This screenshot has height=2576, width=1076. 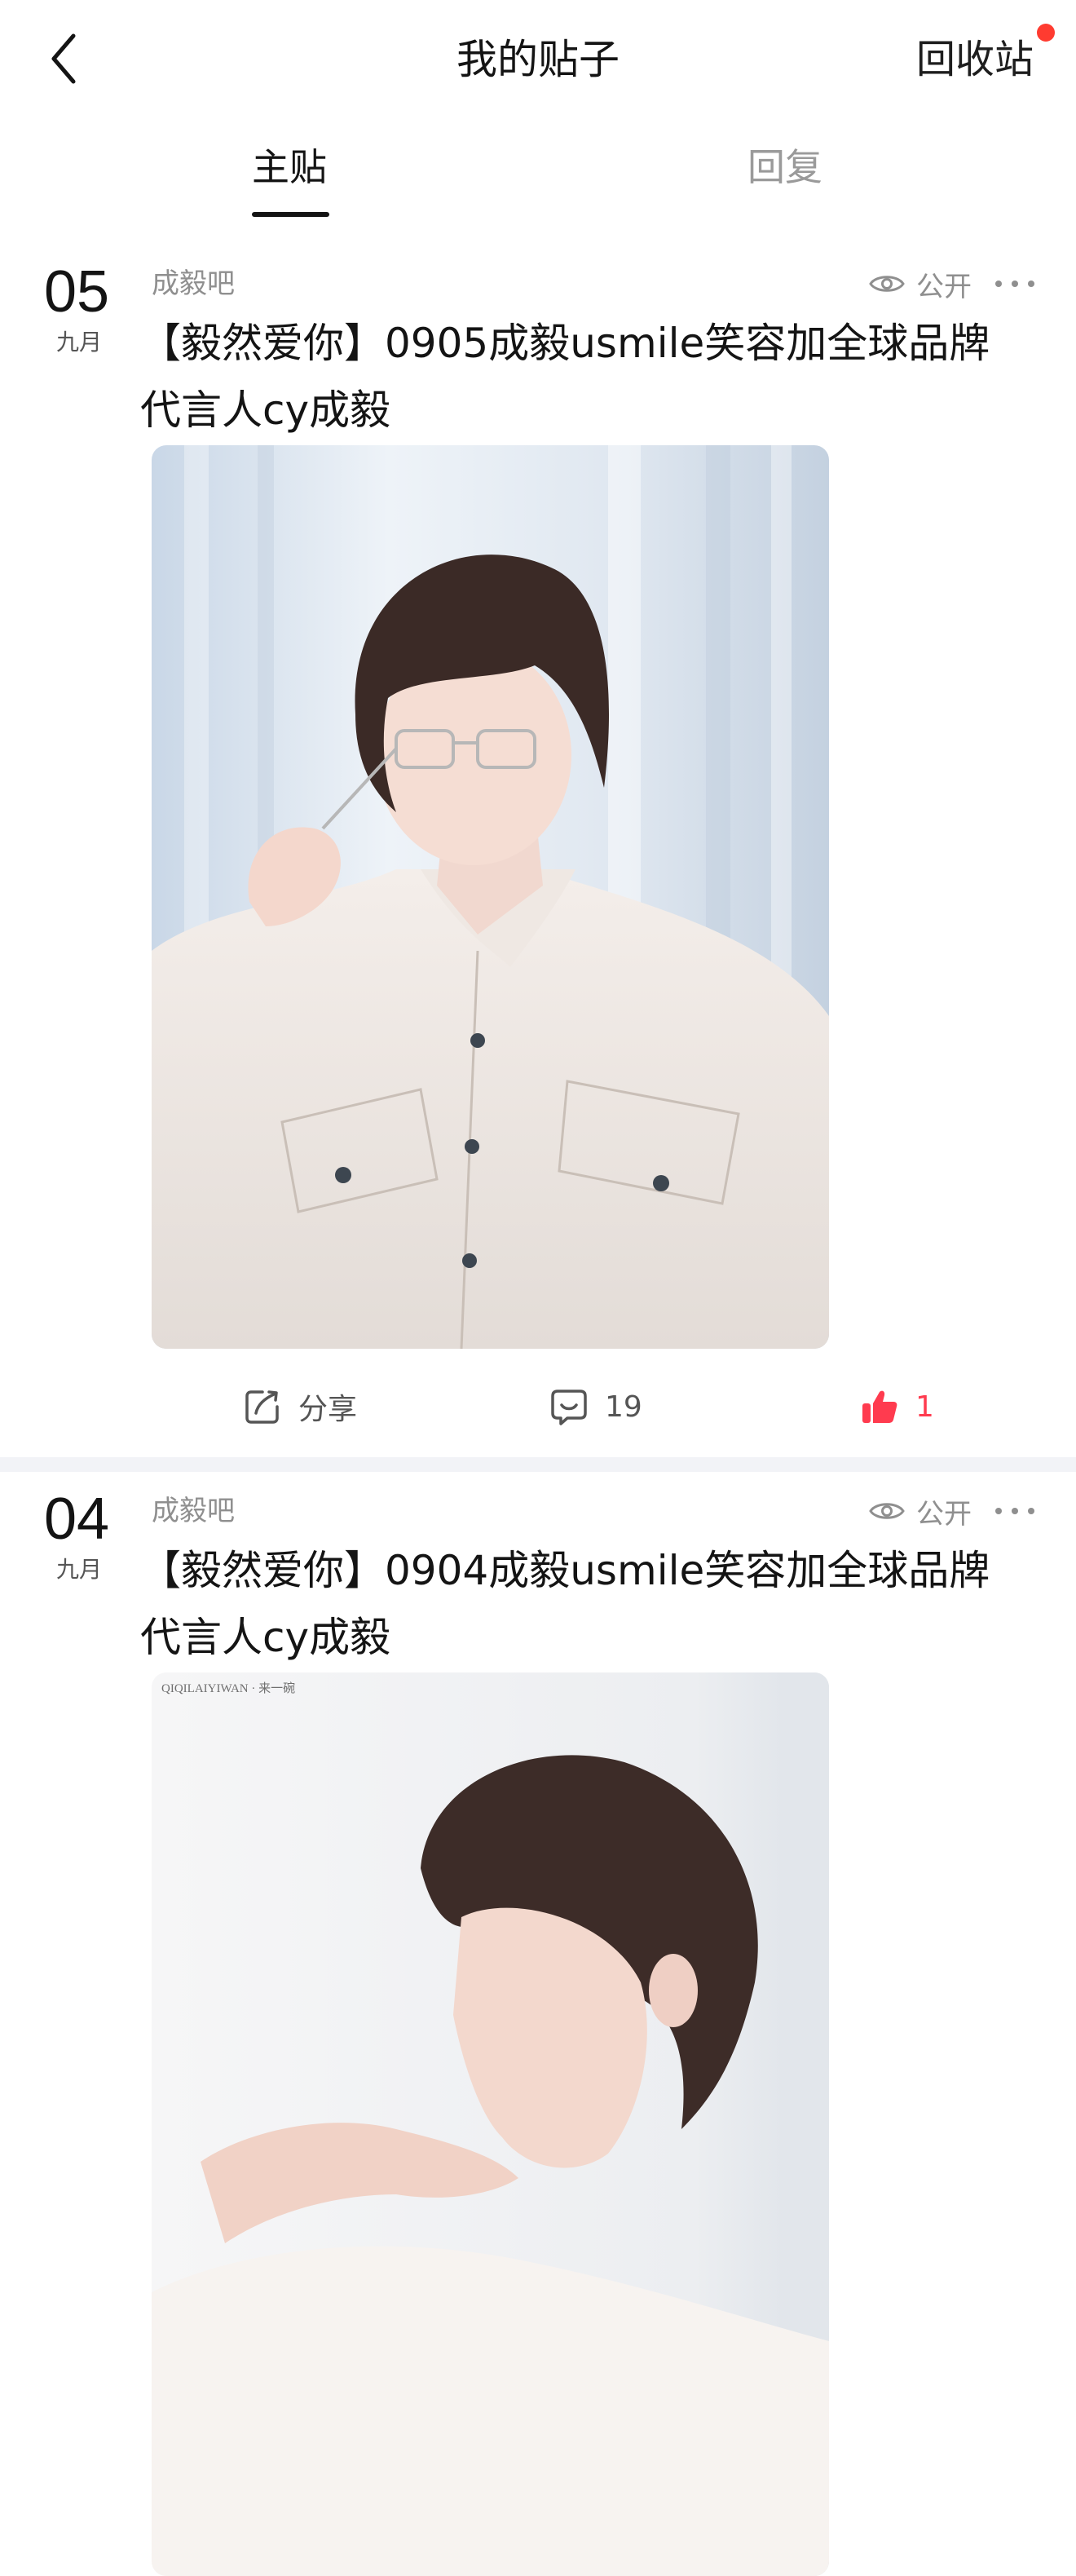 I want to click on share-label: 分享, so click(x=328, y=1409).